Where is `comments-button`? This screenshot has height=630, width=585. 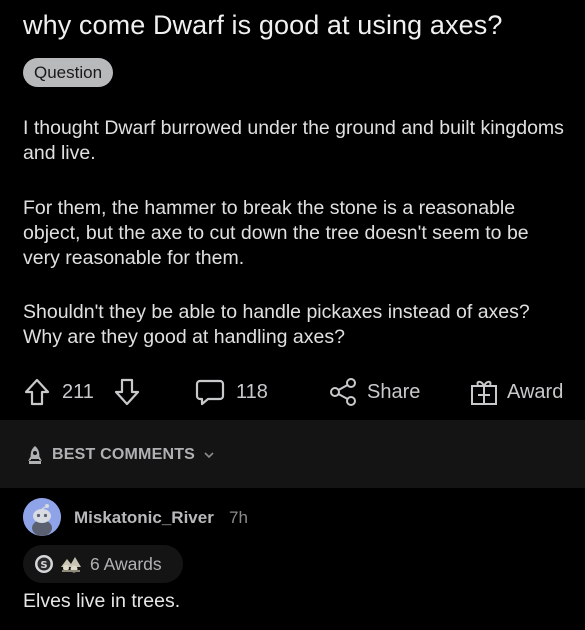
comments-button is located at coordinates (210, 392).